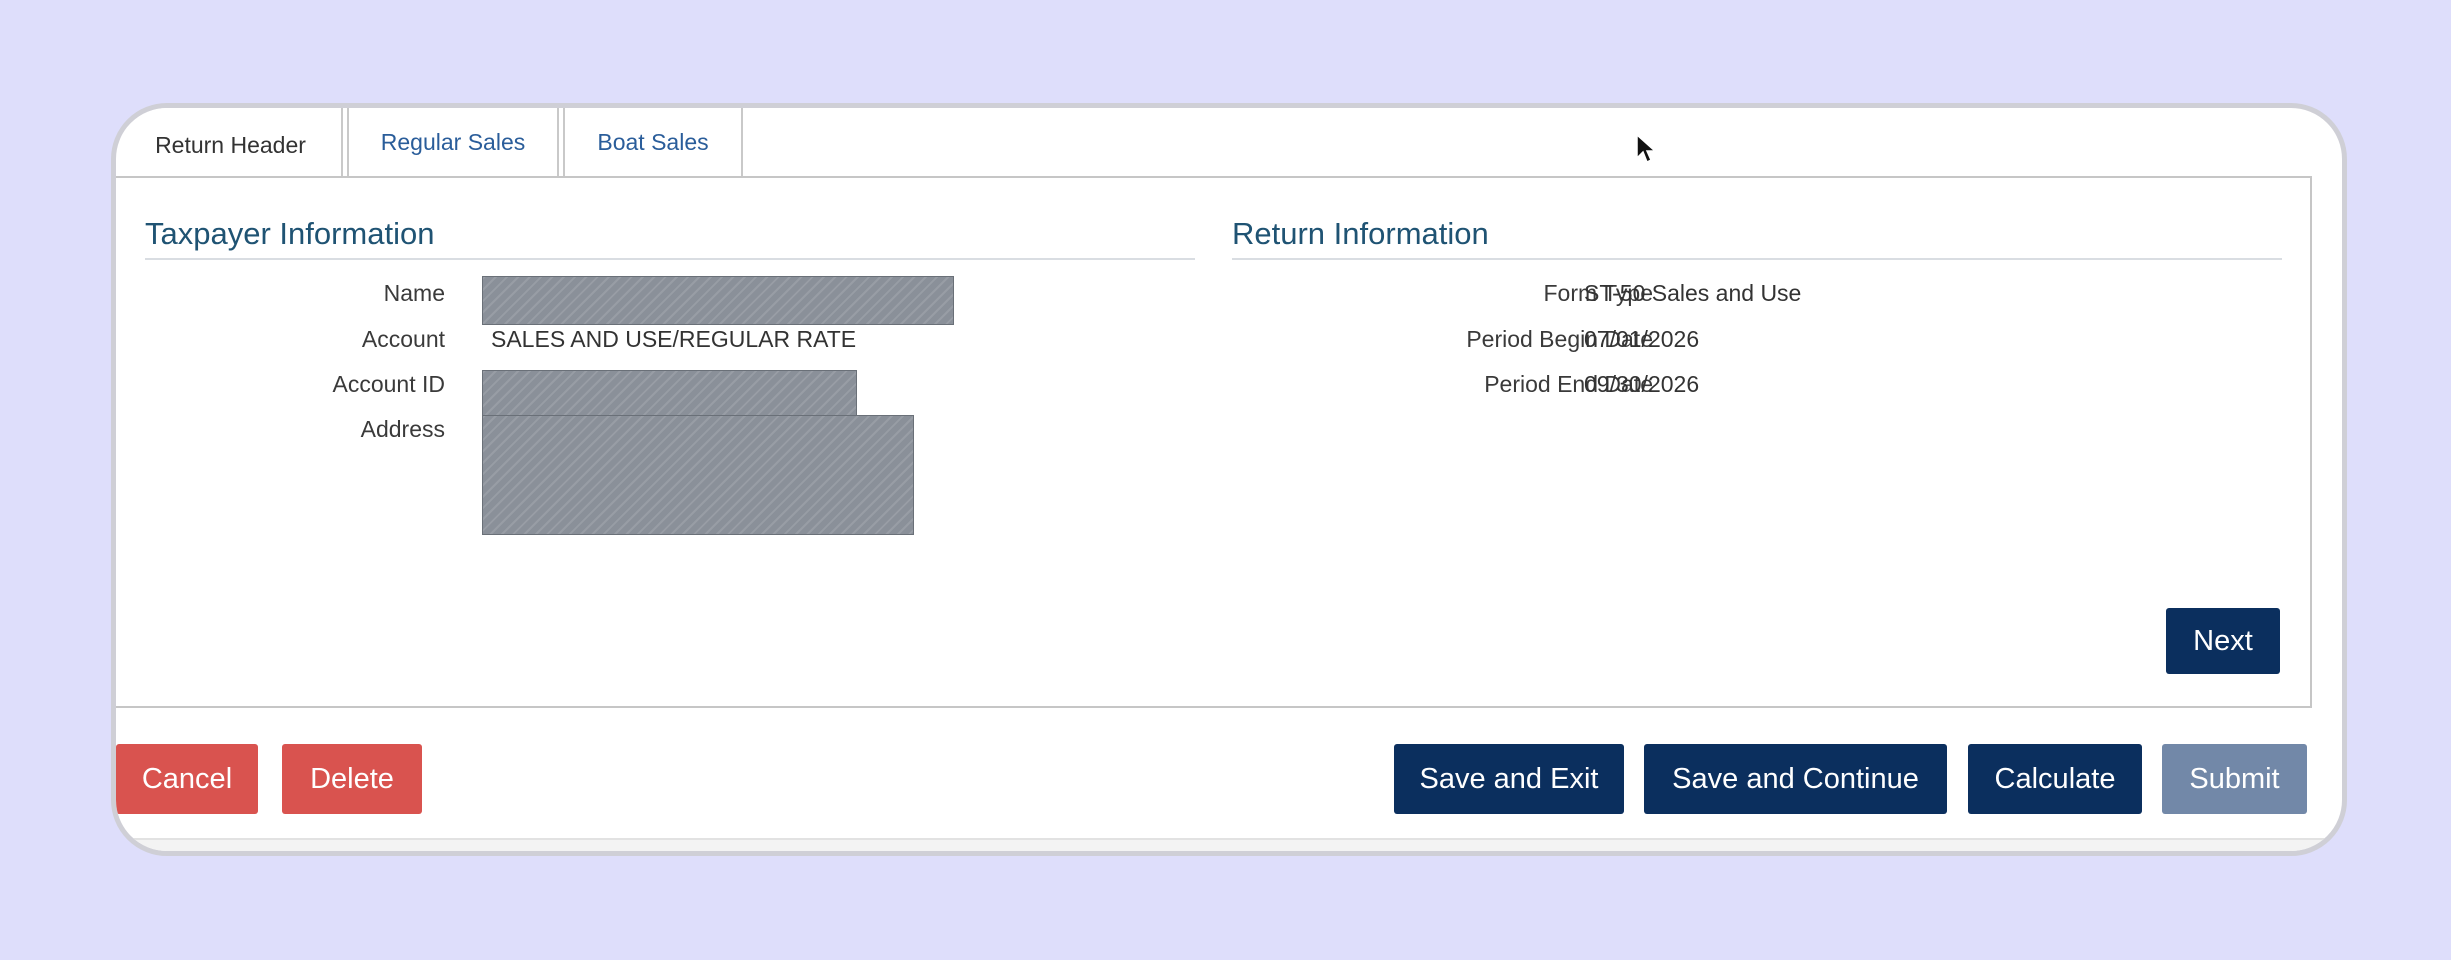  What do you see at coordinates (453, 142) in the screenshot?
I see `tab-regular-sales: Regular Sales` at bounding box center [453, 142].